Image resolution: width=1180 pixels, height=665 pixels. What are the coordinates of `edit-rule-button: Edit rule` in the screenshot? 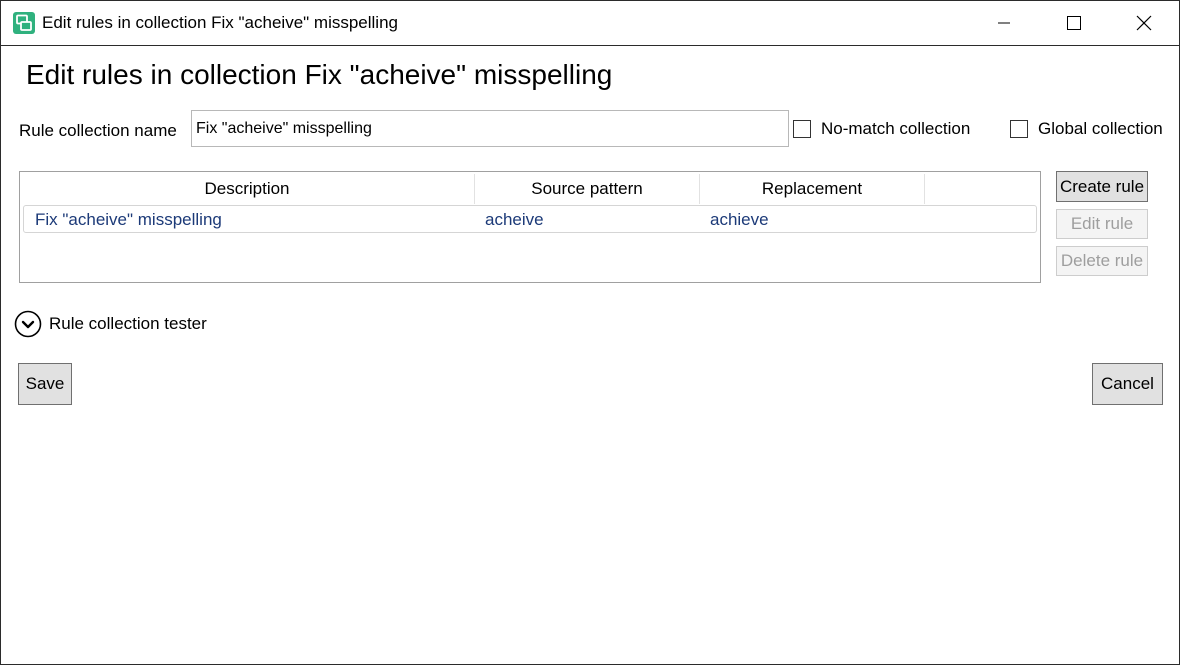 It's located at (1102, 224).